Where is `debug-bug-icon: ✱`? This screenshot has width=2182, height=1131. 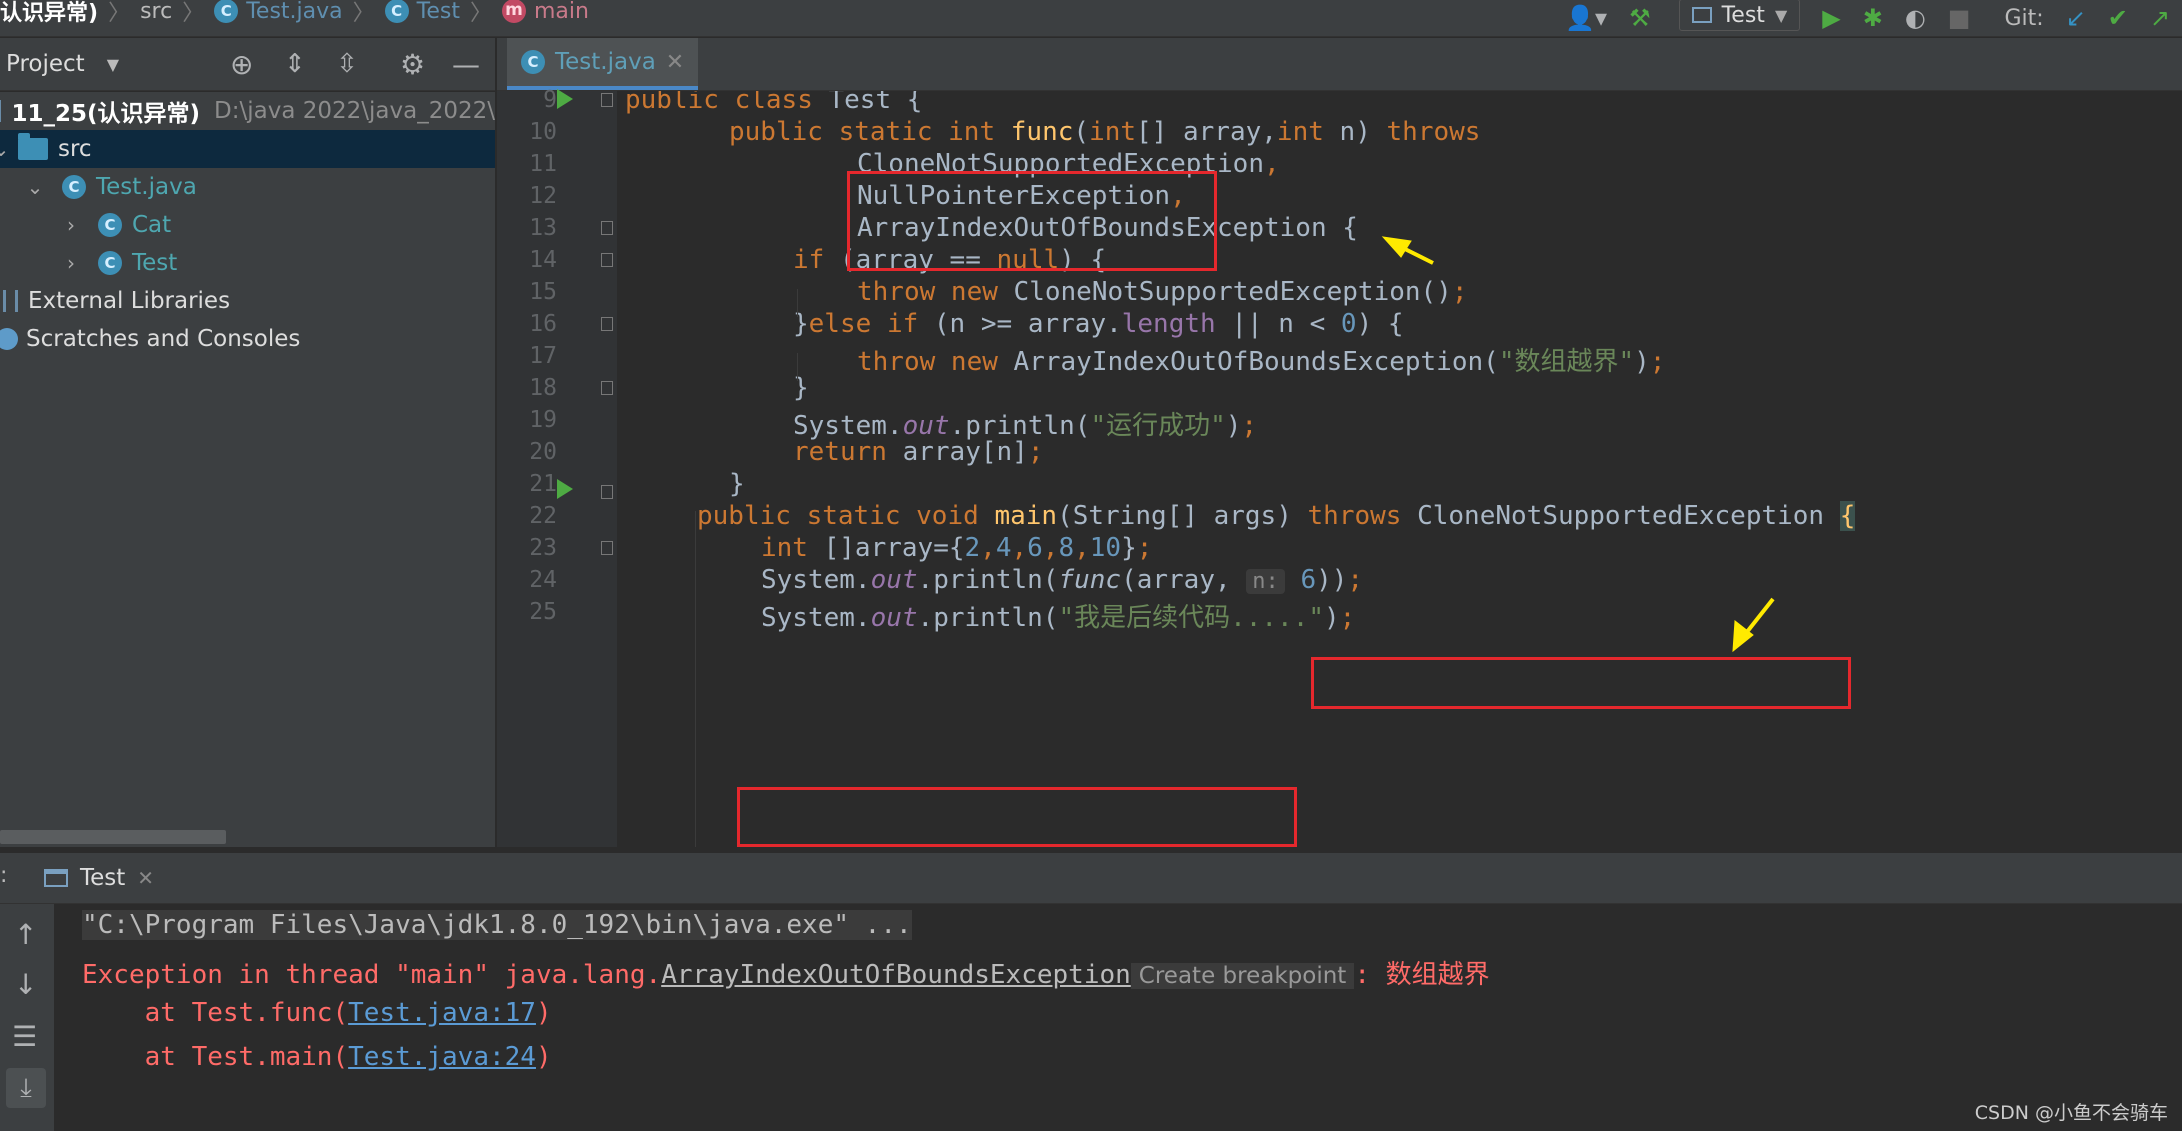 debug-bug-icon: ✱ is located at coordinates (1873, 18).